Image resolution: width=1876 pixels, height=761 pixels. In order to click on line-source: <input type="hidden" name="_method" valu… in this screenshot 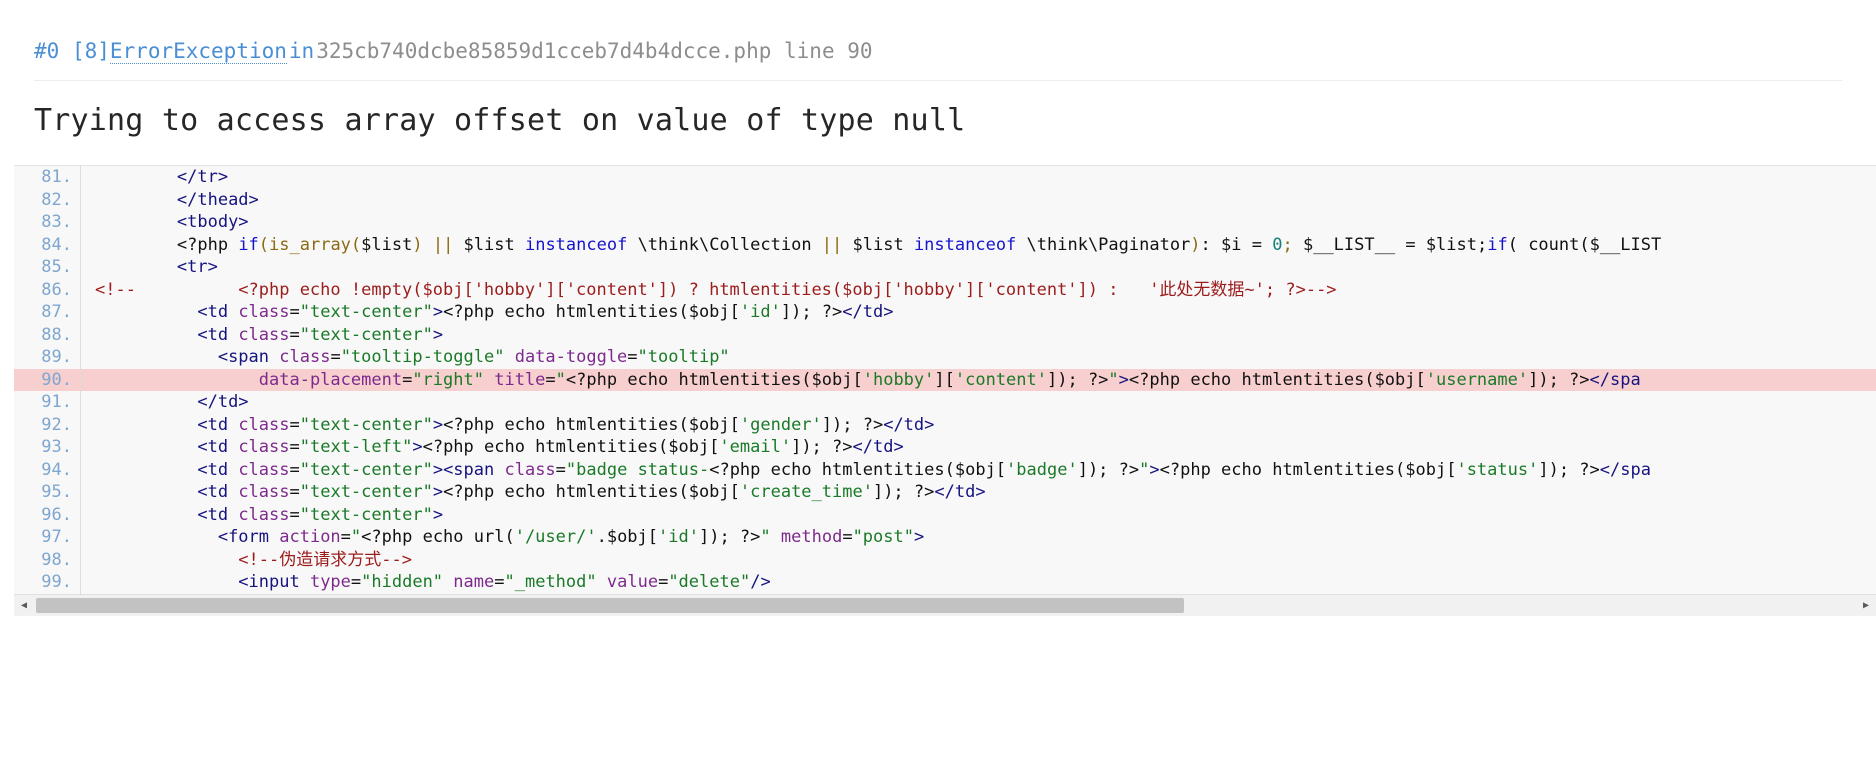, I will do `click(978, 582)`.